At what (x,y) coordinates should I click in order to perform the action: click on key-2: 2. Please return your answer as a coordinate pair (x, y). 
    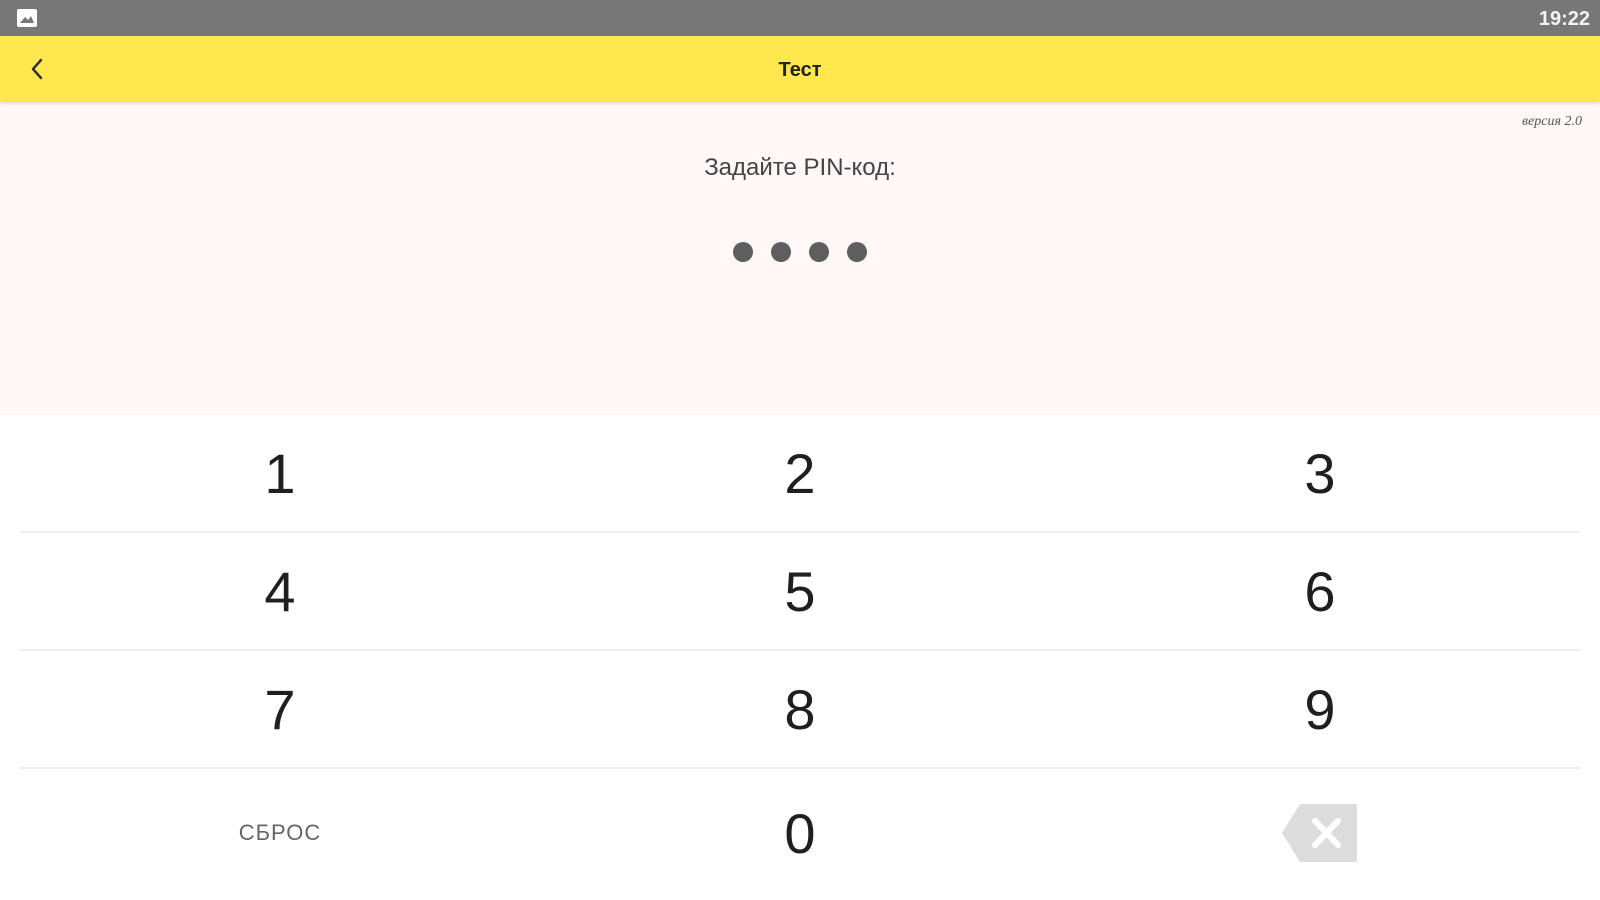
    Looking at the image, I should click on (800, 473).